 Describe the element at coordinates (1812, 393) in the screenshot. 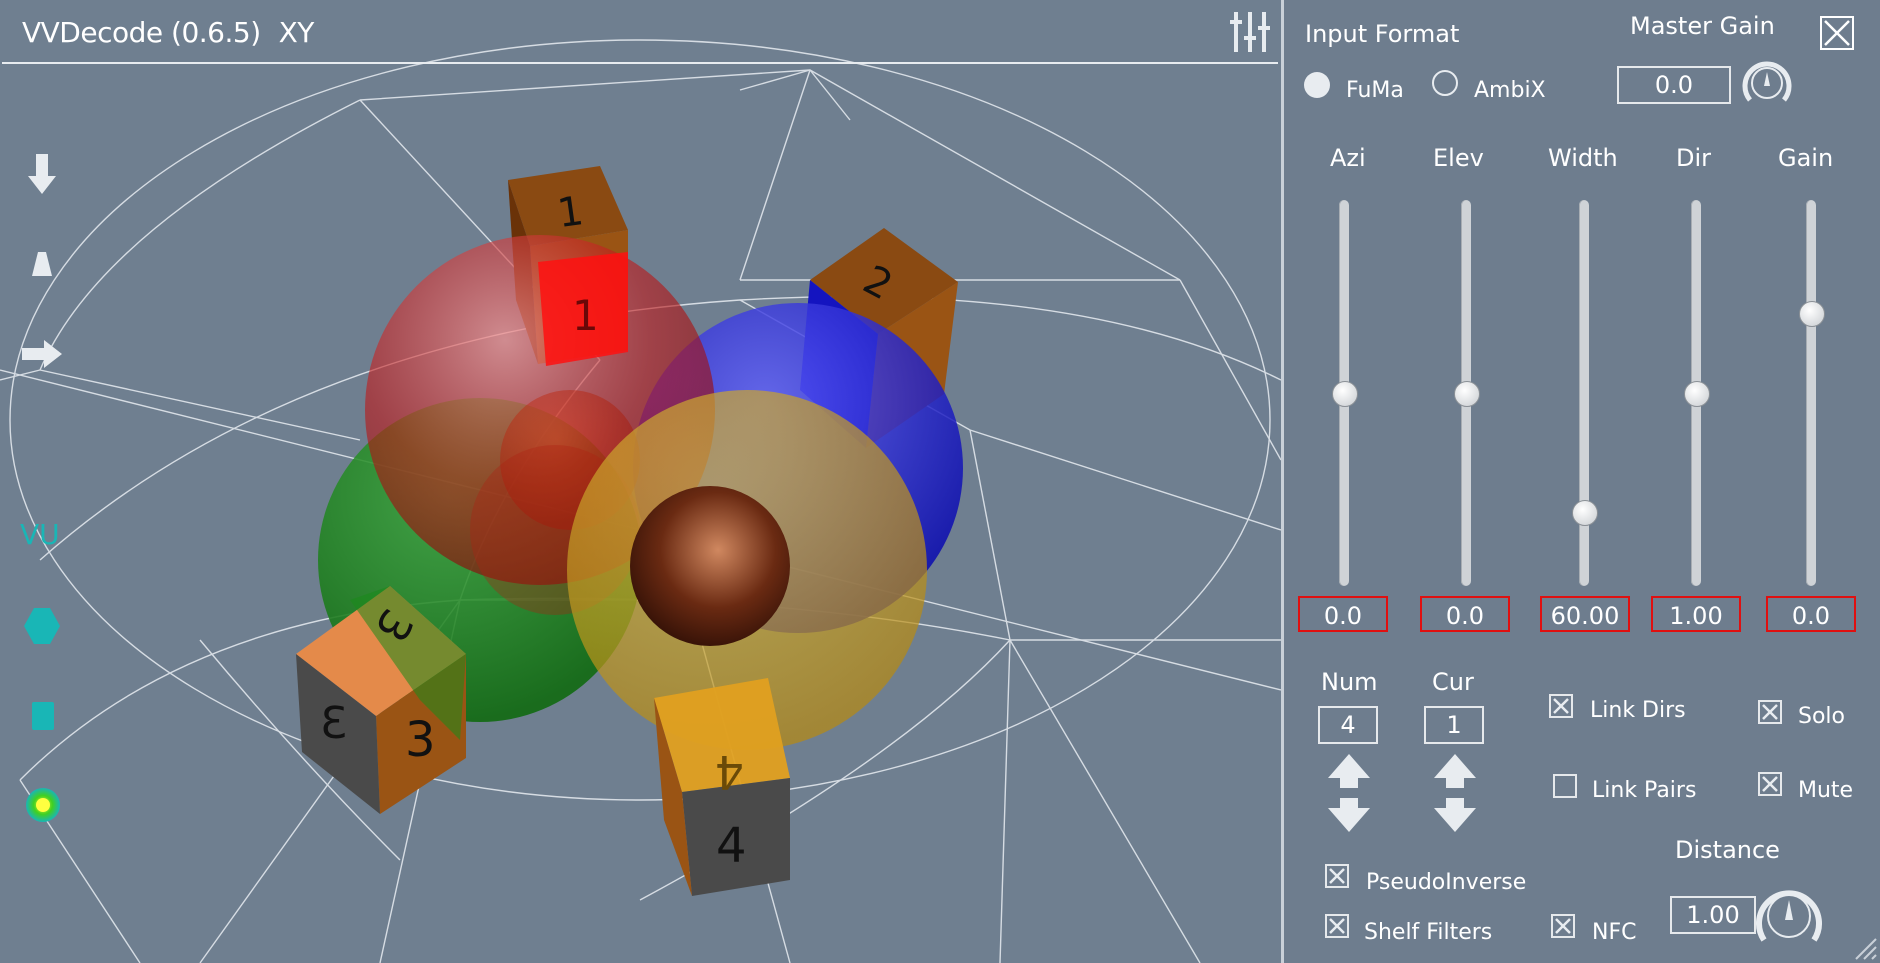

I see `slider-gain` at that location.